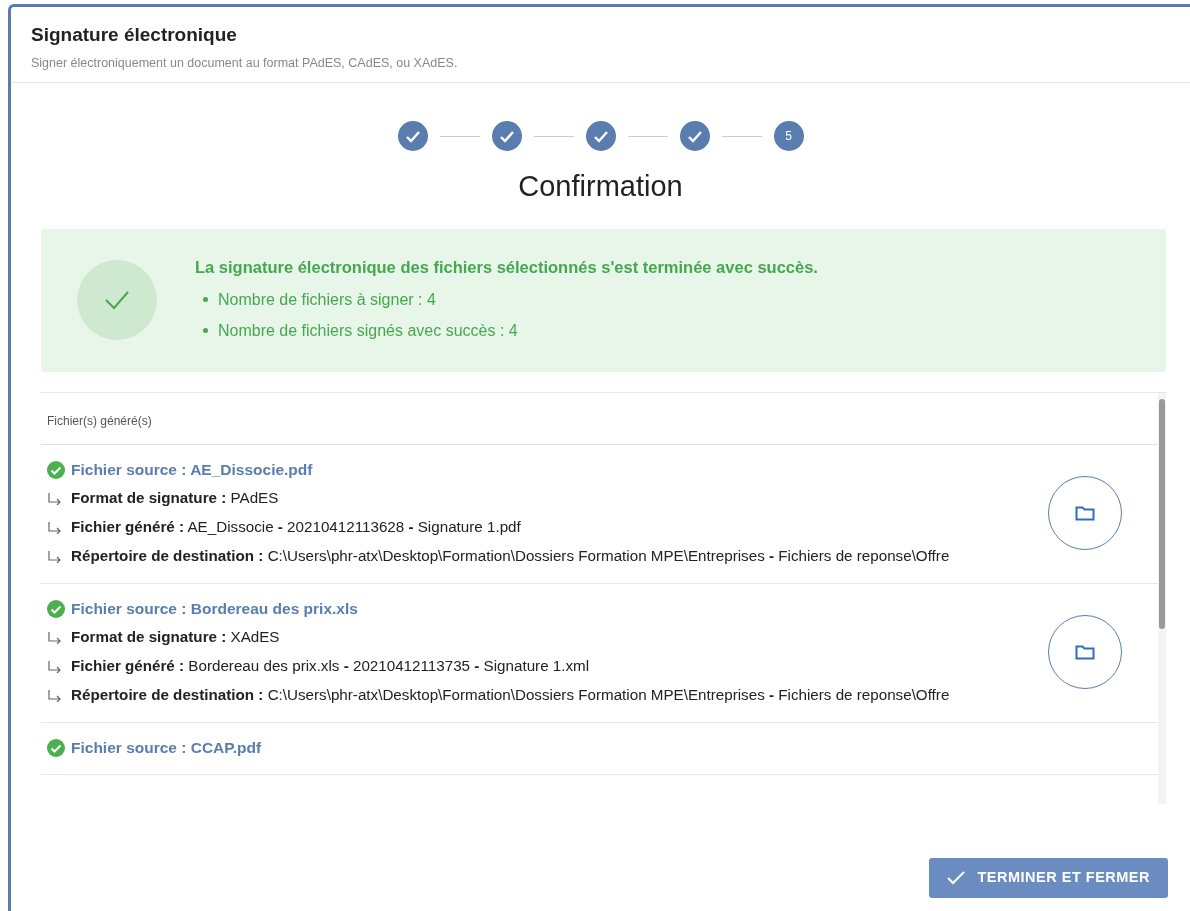 This screenshot has height=911, width=1190. Describe the element at coordinates (296, 527) in the screenshot. I see `detail-text: Fichier généré : AE_Dissocie - 20210412113628 - Signature 1.pdf` at that location.